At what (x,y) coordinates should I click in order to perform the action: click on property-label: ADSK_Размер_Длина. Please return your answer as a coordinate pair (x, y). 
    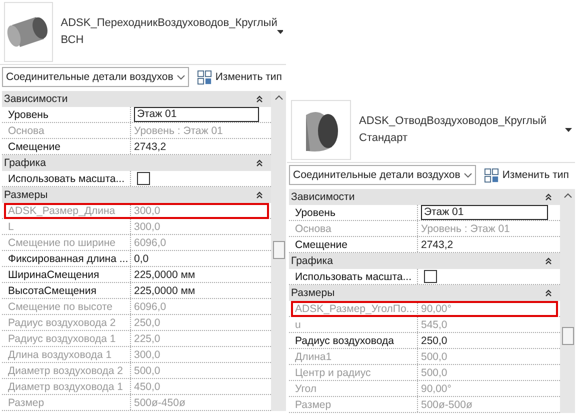
    Looking at the image, I should click on (62, 211).